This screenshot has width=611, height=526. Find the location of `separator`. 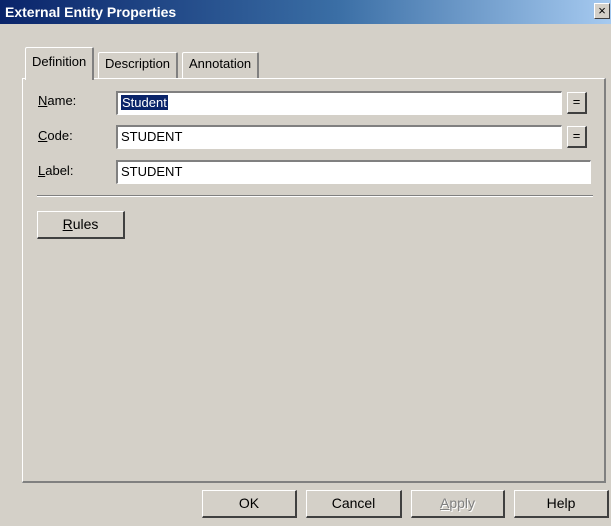

separator is located at coordinates (315, 196).